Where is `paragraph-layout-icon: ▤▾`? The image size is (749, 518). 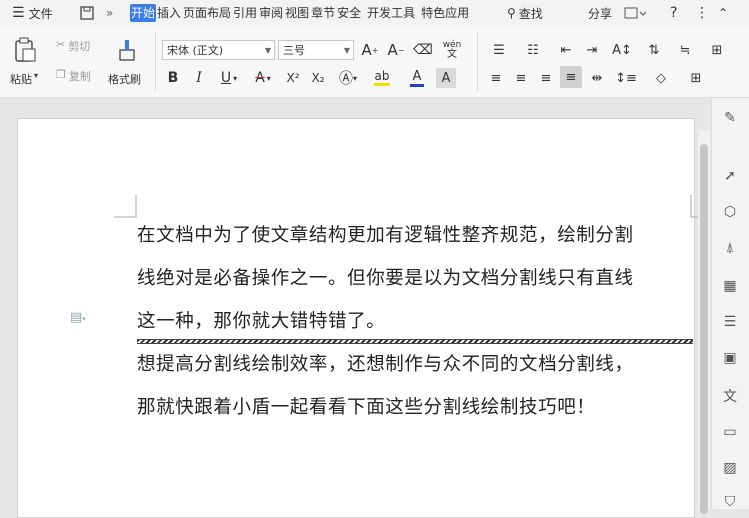
paragraph-layout-icon: ▤▾ is located at coordinates (78, 317).